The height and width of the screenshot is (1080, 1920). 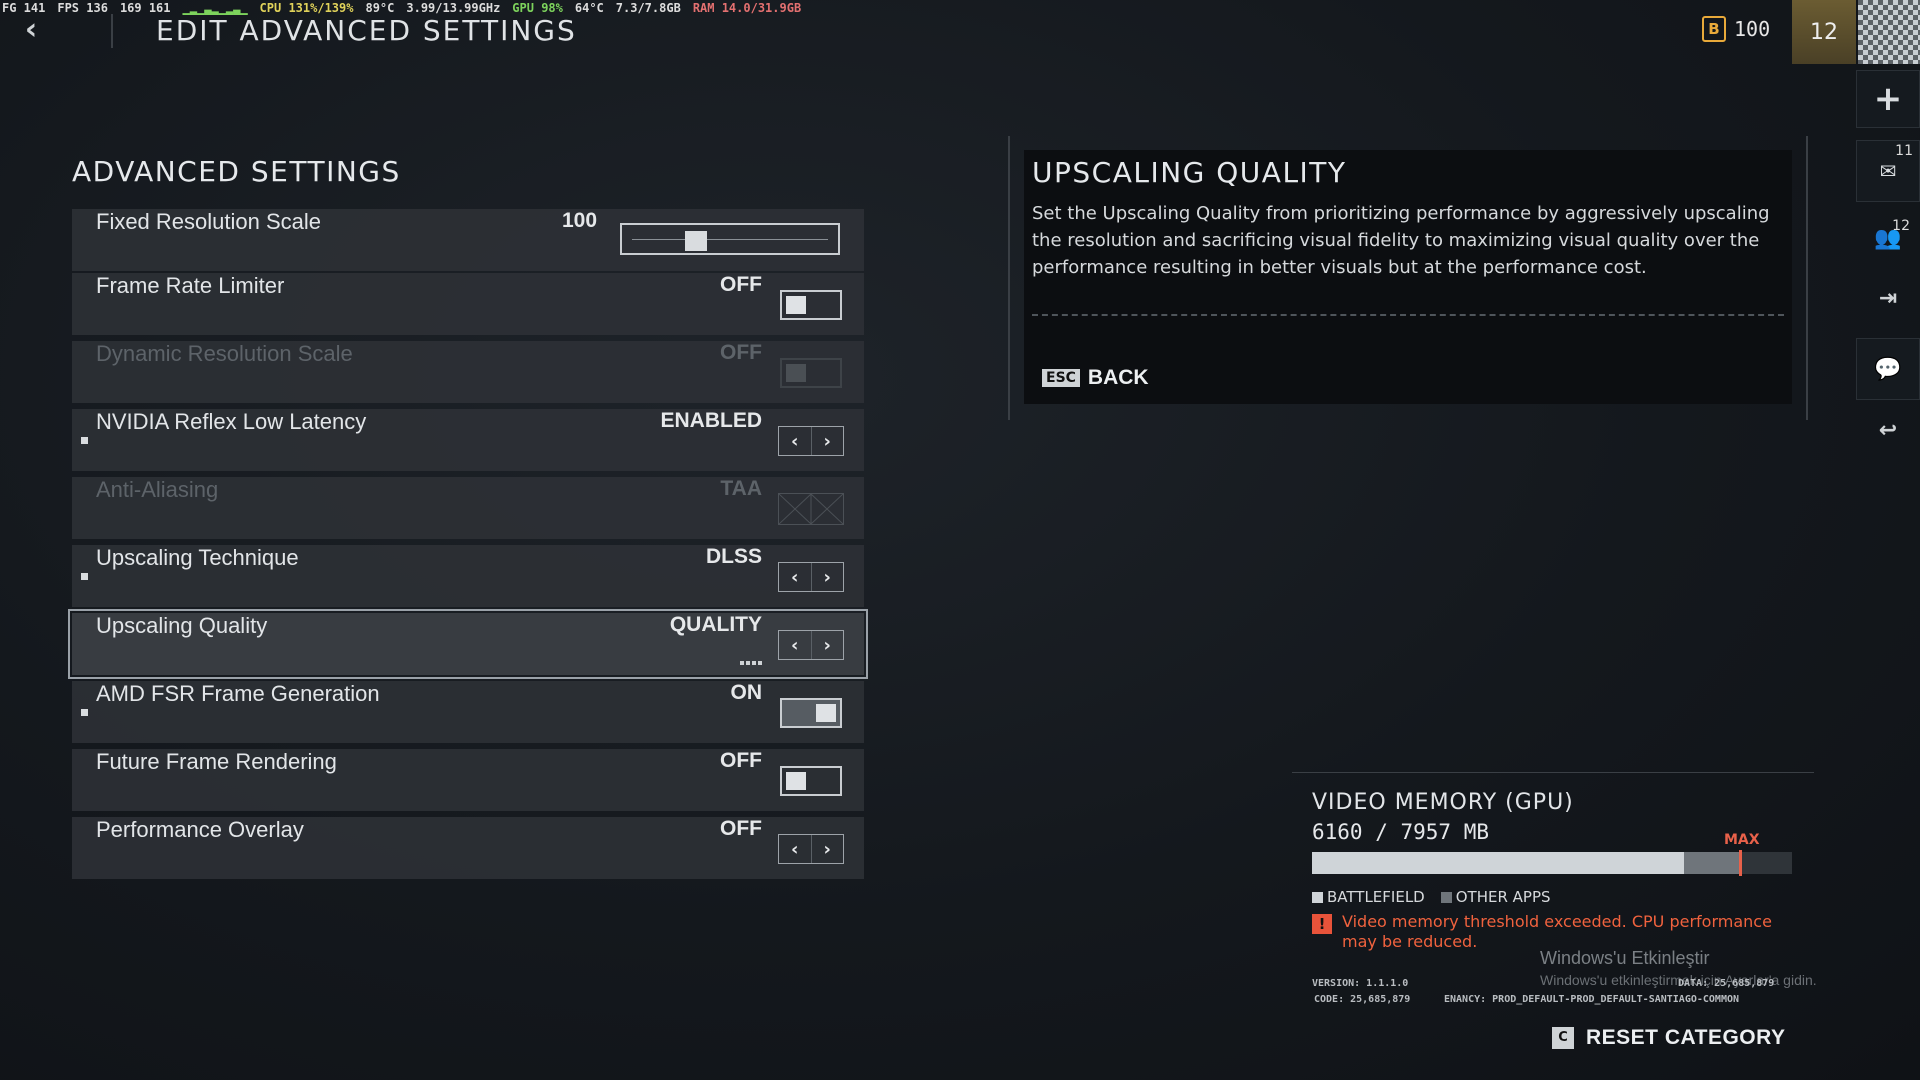 I want to click on legend-other-apps: OTHER APPS, so click(x=1495, y=897).